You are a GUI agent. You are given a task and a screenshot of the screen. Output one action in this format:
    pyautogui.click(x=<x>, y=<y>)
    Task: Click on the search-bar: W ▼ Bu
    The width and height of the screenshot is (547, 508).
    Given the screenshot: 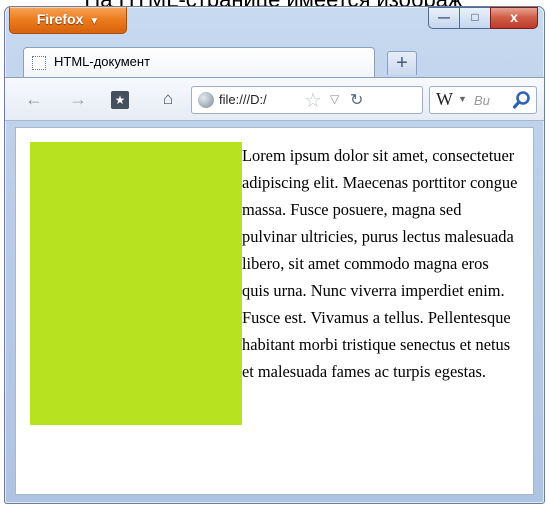 What is the action you would take?
    pyautogui.click(x=483, y=100)
    